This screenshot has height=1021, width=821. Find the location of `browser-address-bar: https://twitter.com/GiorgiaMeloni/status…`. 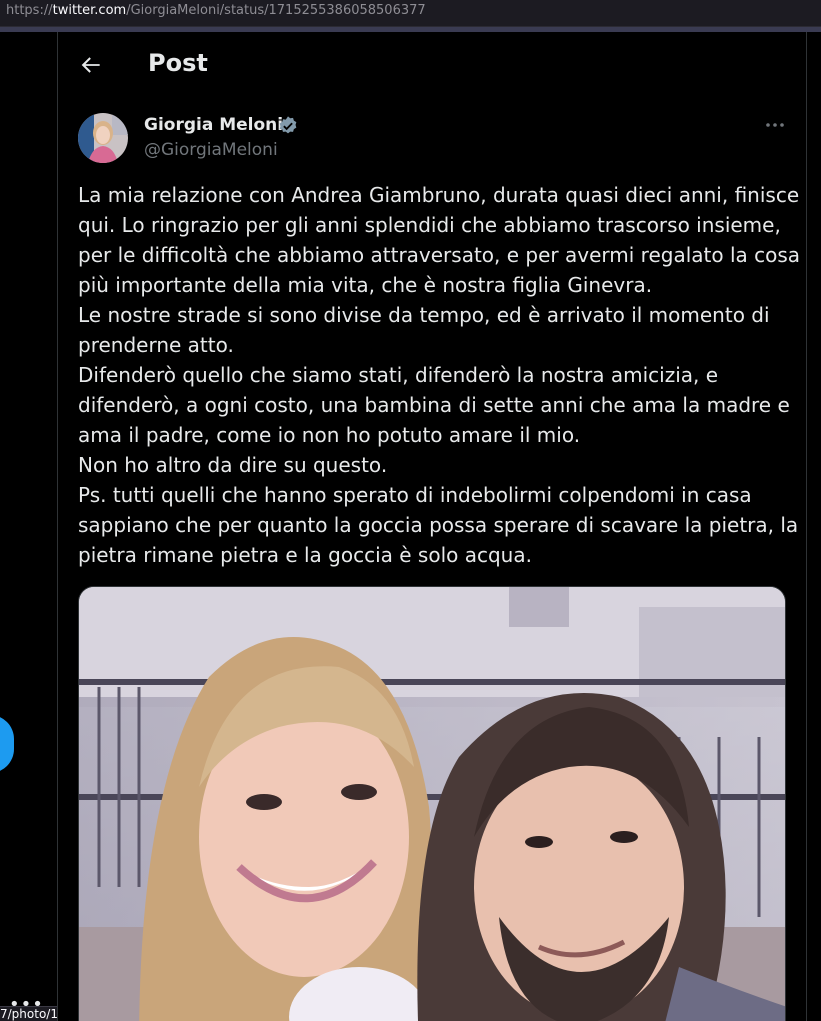

browser-address-bar: https://twitter.com/GiorgiaMeloni/status… is located at coordinates (410, 13).